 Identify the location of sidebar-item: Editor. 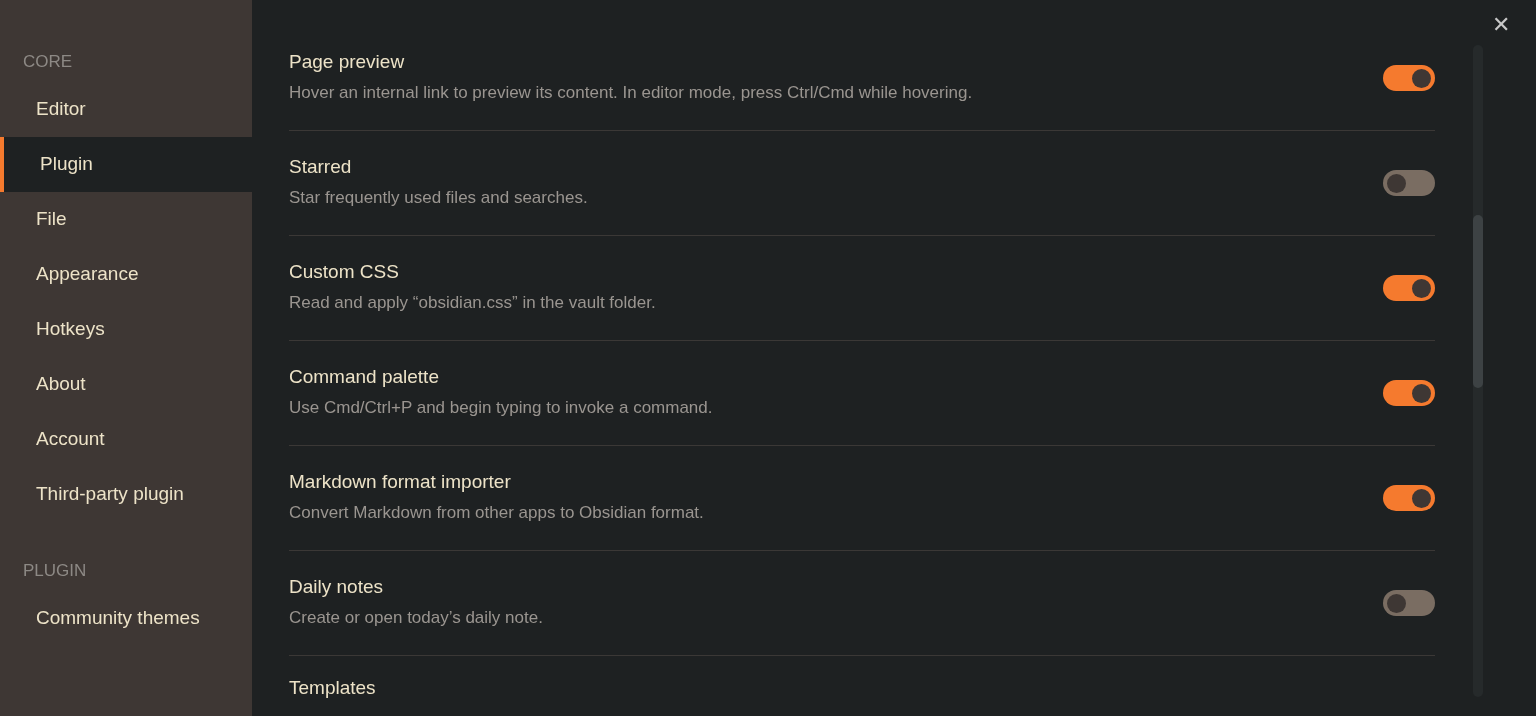
(126, 109).